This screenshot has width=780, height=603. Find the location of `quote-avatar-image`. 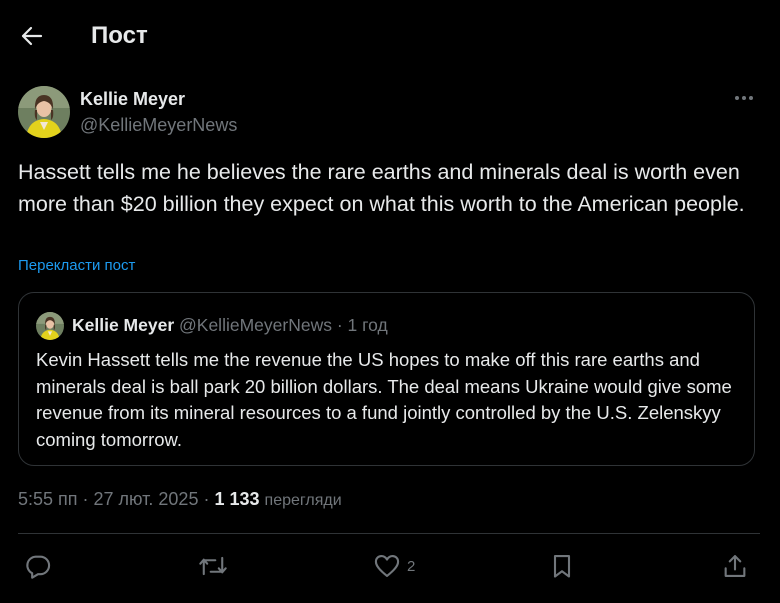

quote-avatar-image is located at coordinates (50, 326).